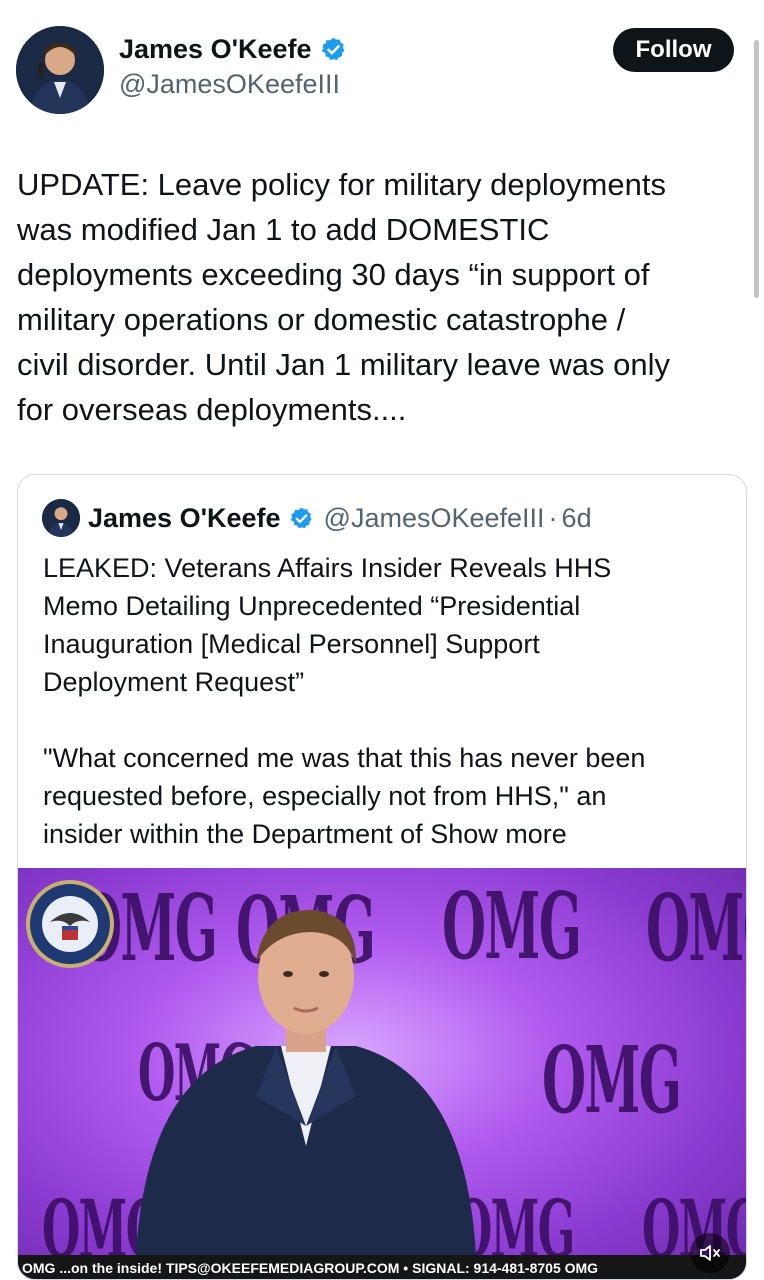 This screenshot has height=1280, width=764. I want to click on tweet-header: James O'Keefe @JamesOKeefeIII Follow, so click(375, 70).